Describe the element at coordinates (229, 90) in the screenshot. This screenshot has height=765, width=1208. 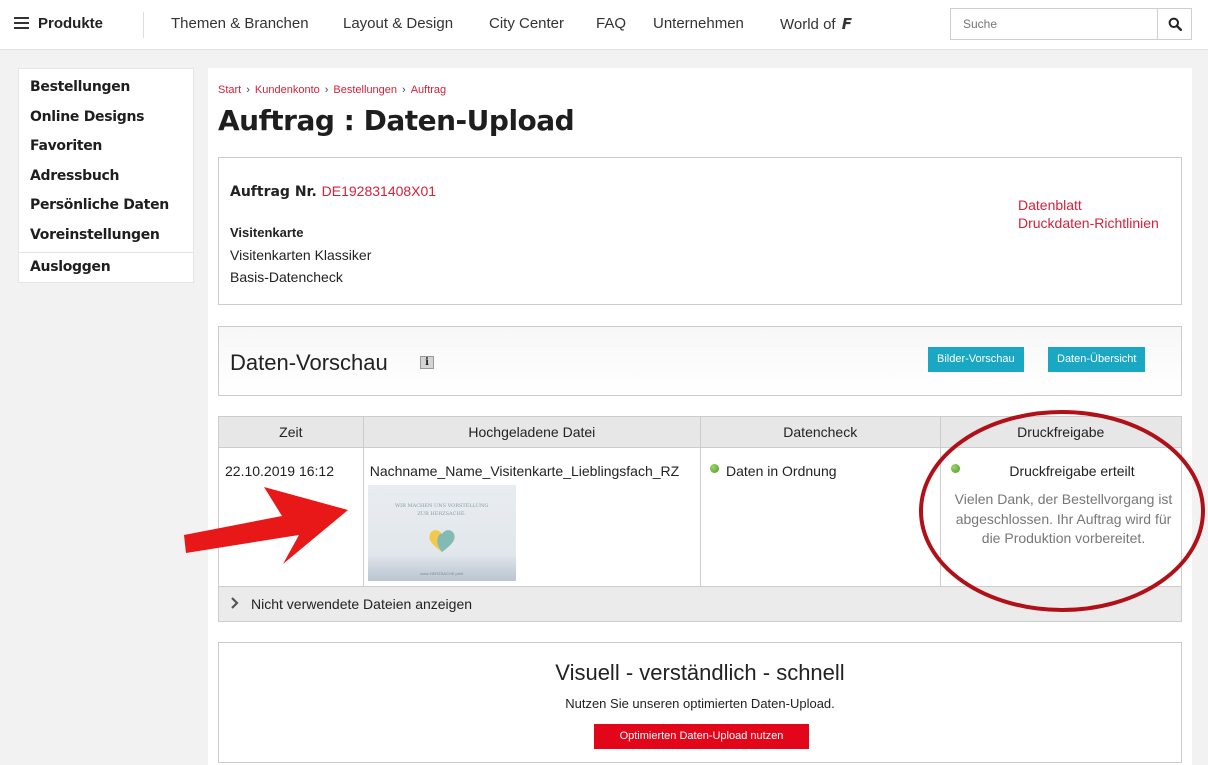
I see `breadcrumb-start: Start` at that location.